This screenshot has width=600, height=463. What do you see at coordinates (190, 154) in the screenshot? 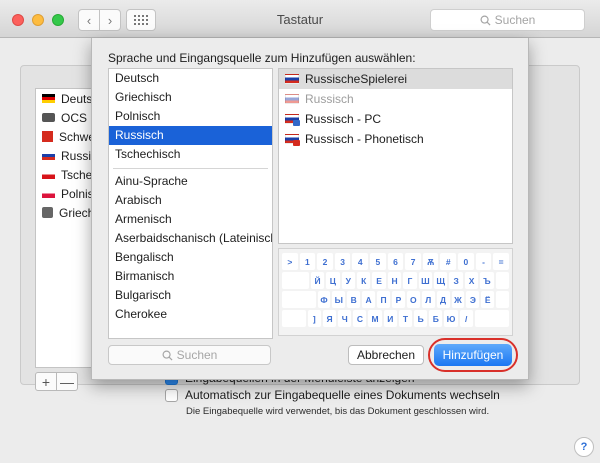
I see `language-item: Tschechisch` at bounding box center [190, 154].